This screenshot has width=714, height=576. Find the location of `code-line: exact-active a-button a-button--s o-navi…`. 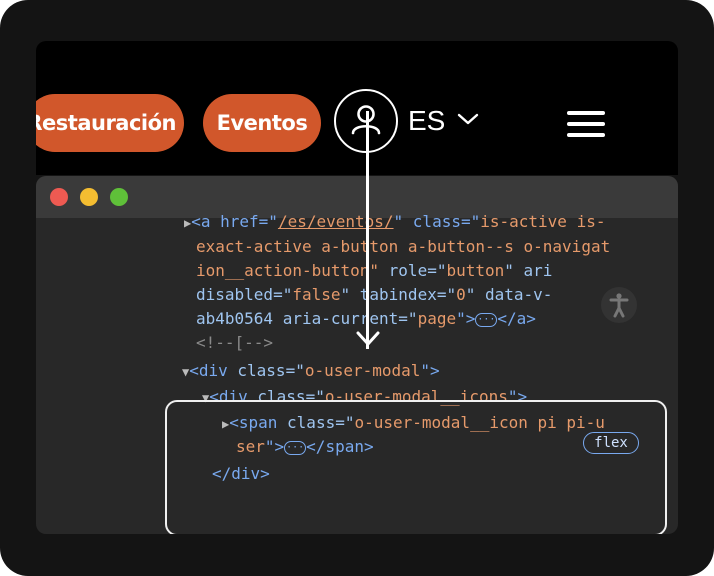

code-line: exact-active a-button a-button--s o-navi… is located at coordinates (403, 247).